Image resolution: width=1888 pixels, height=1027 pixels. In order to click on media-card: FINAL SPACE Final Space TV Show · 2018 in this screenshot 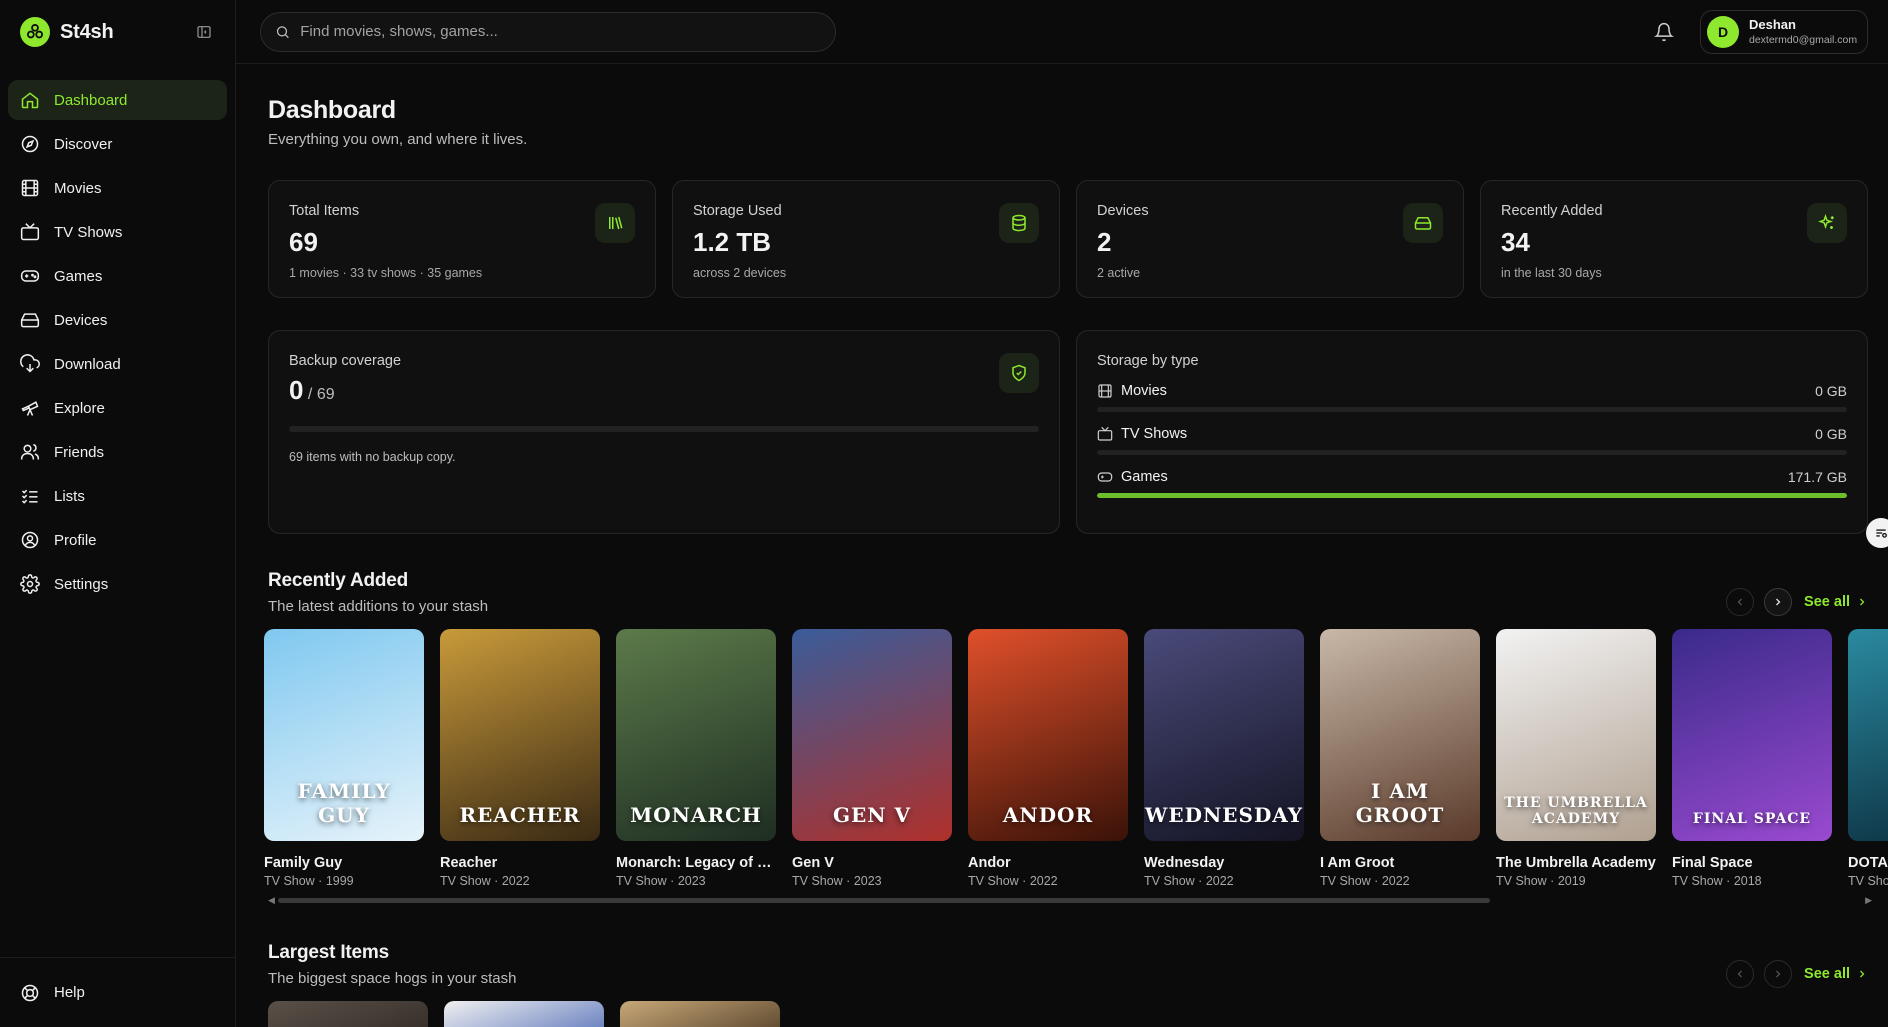, I will do `click(1752, 758)`.